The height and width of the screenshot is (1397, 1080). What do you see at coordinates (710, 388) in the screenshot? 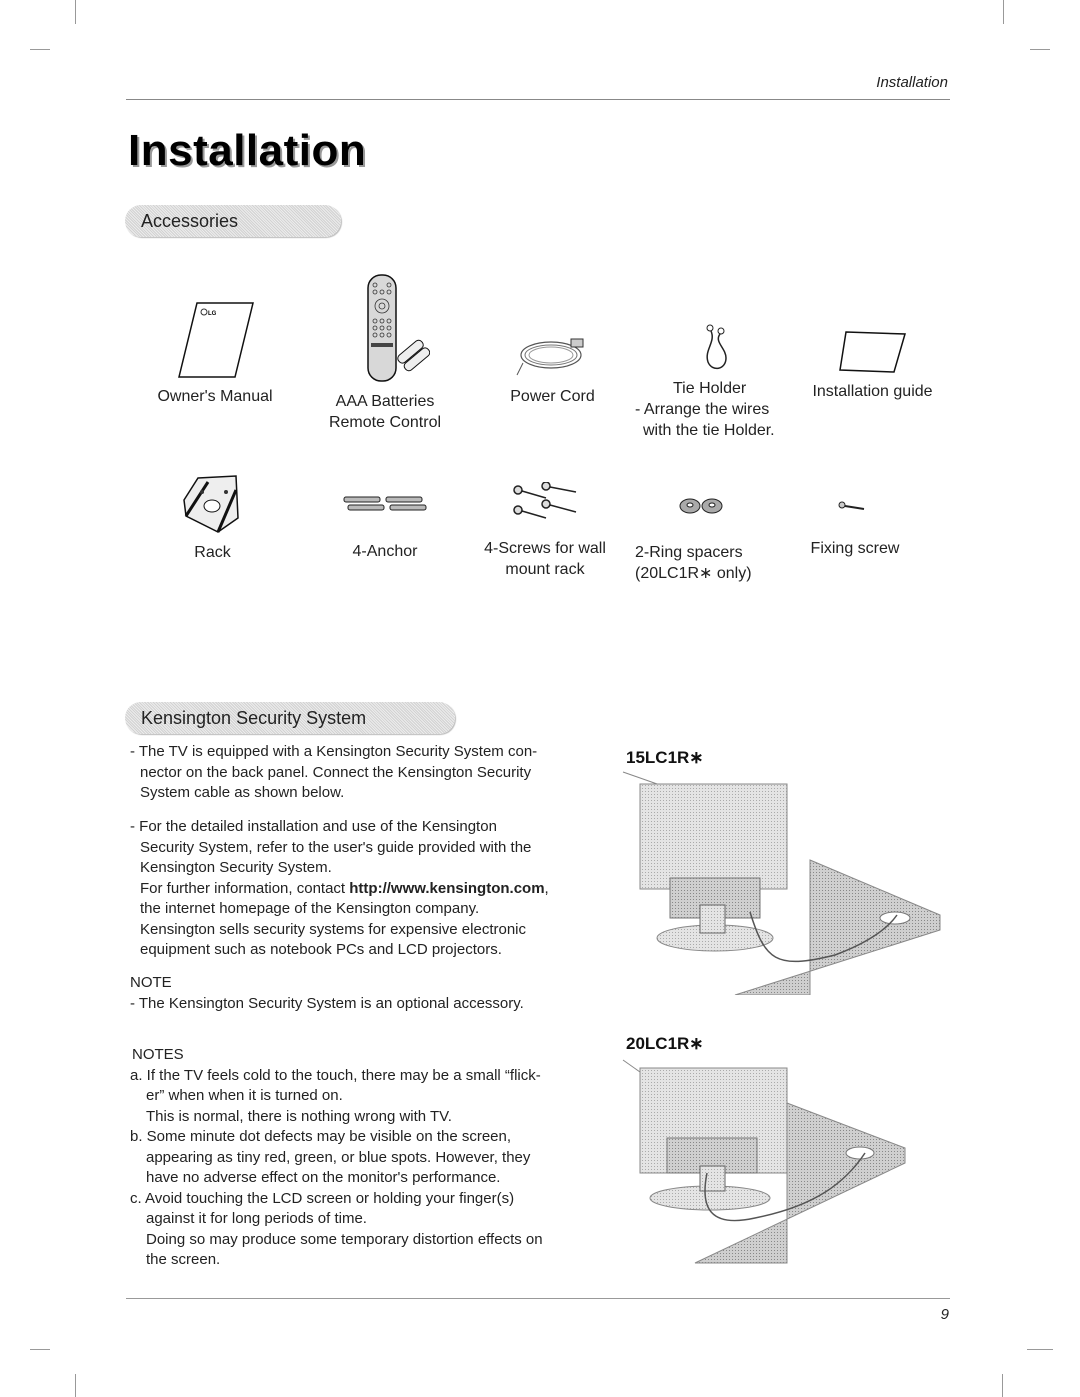
I see `item-label: Tie Holder` at bounding box center [710, 388].